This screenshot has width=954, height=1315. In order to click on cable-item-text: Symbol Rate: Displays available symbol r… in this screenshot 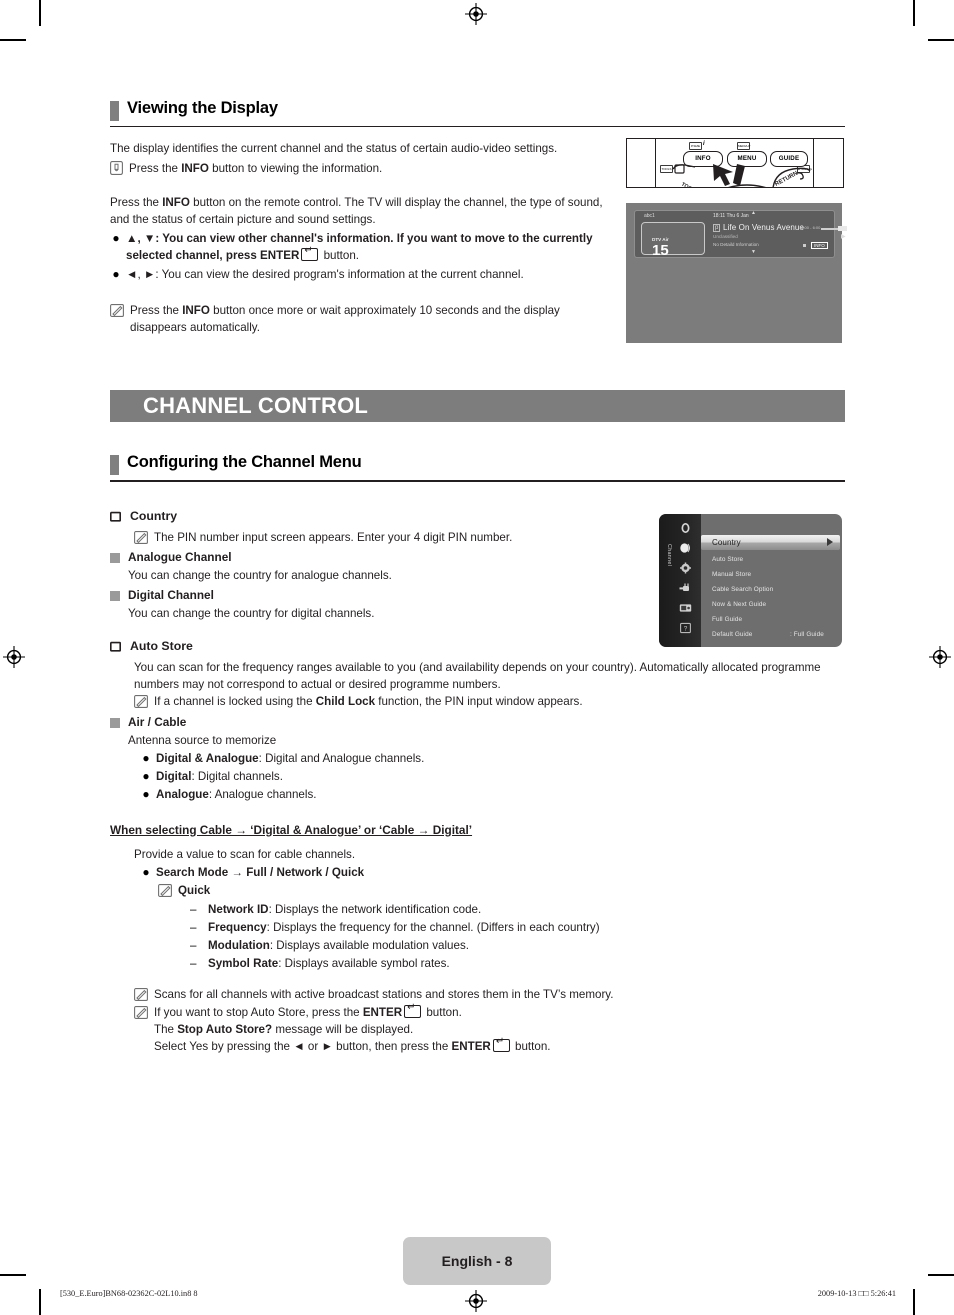, I will do `click(329, 963)`.